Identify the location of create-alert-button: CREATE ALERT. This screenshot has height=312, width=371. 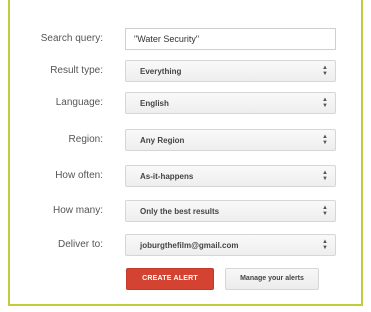
(170, 279).